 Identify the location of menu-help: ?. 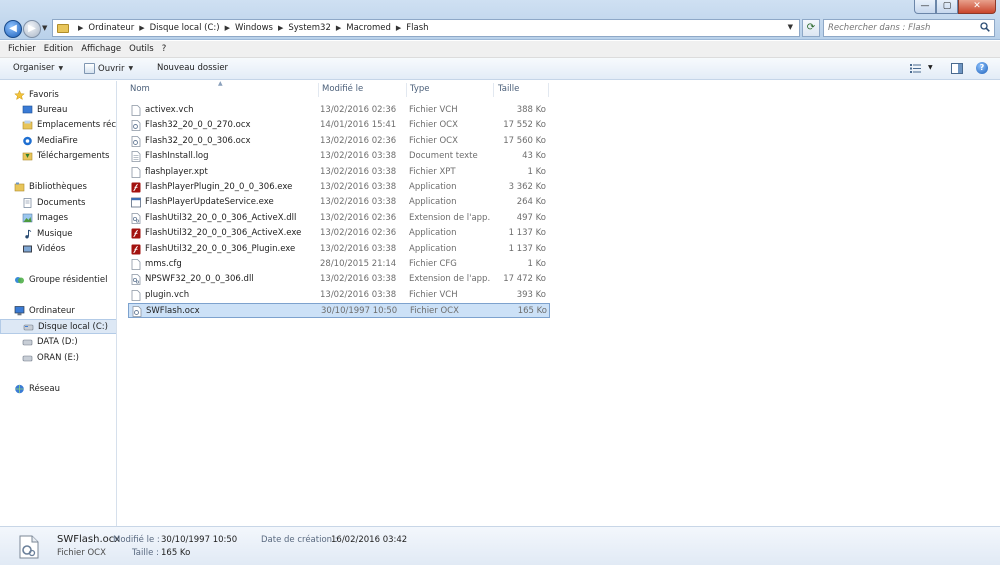
(164, 49).